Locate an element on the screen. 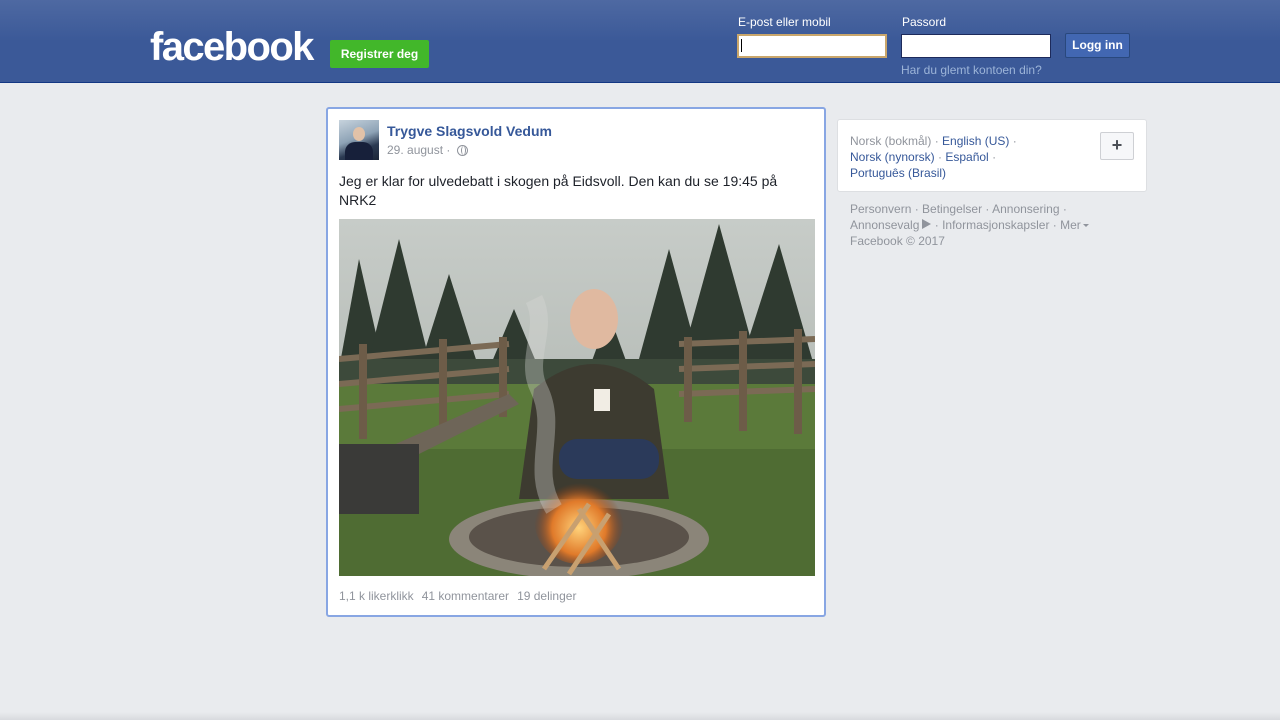 Image resolution: width=1280 pixels, height=720 pixels. language-option: Español is located at coordinates (966, 157).